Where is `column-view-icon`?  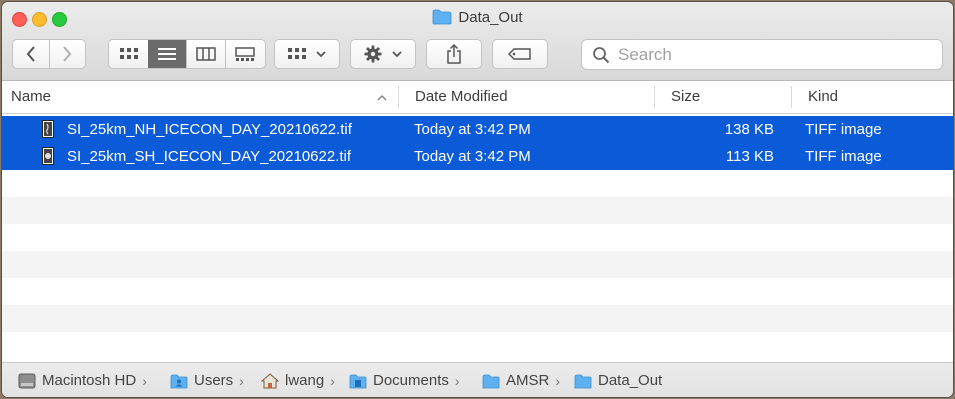
column-view-icon is located at coordinates (206, 54).